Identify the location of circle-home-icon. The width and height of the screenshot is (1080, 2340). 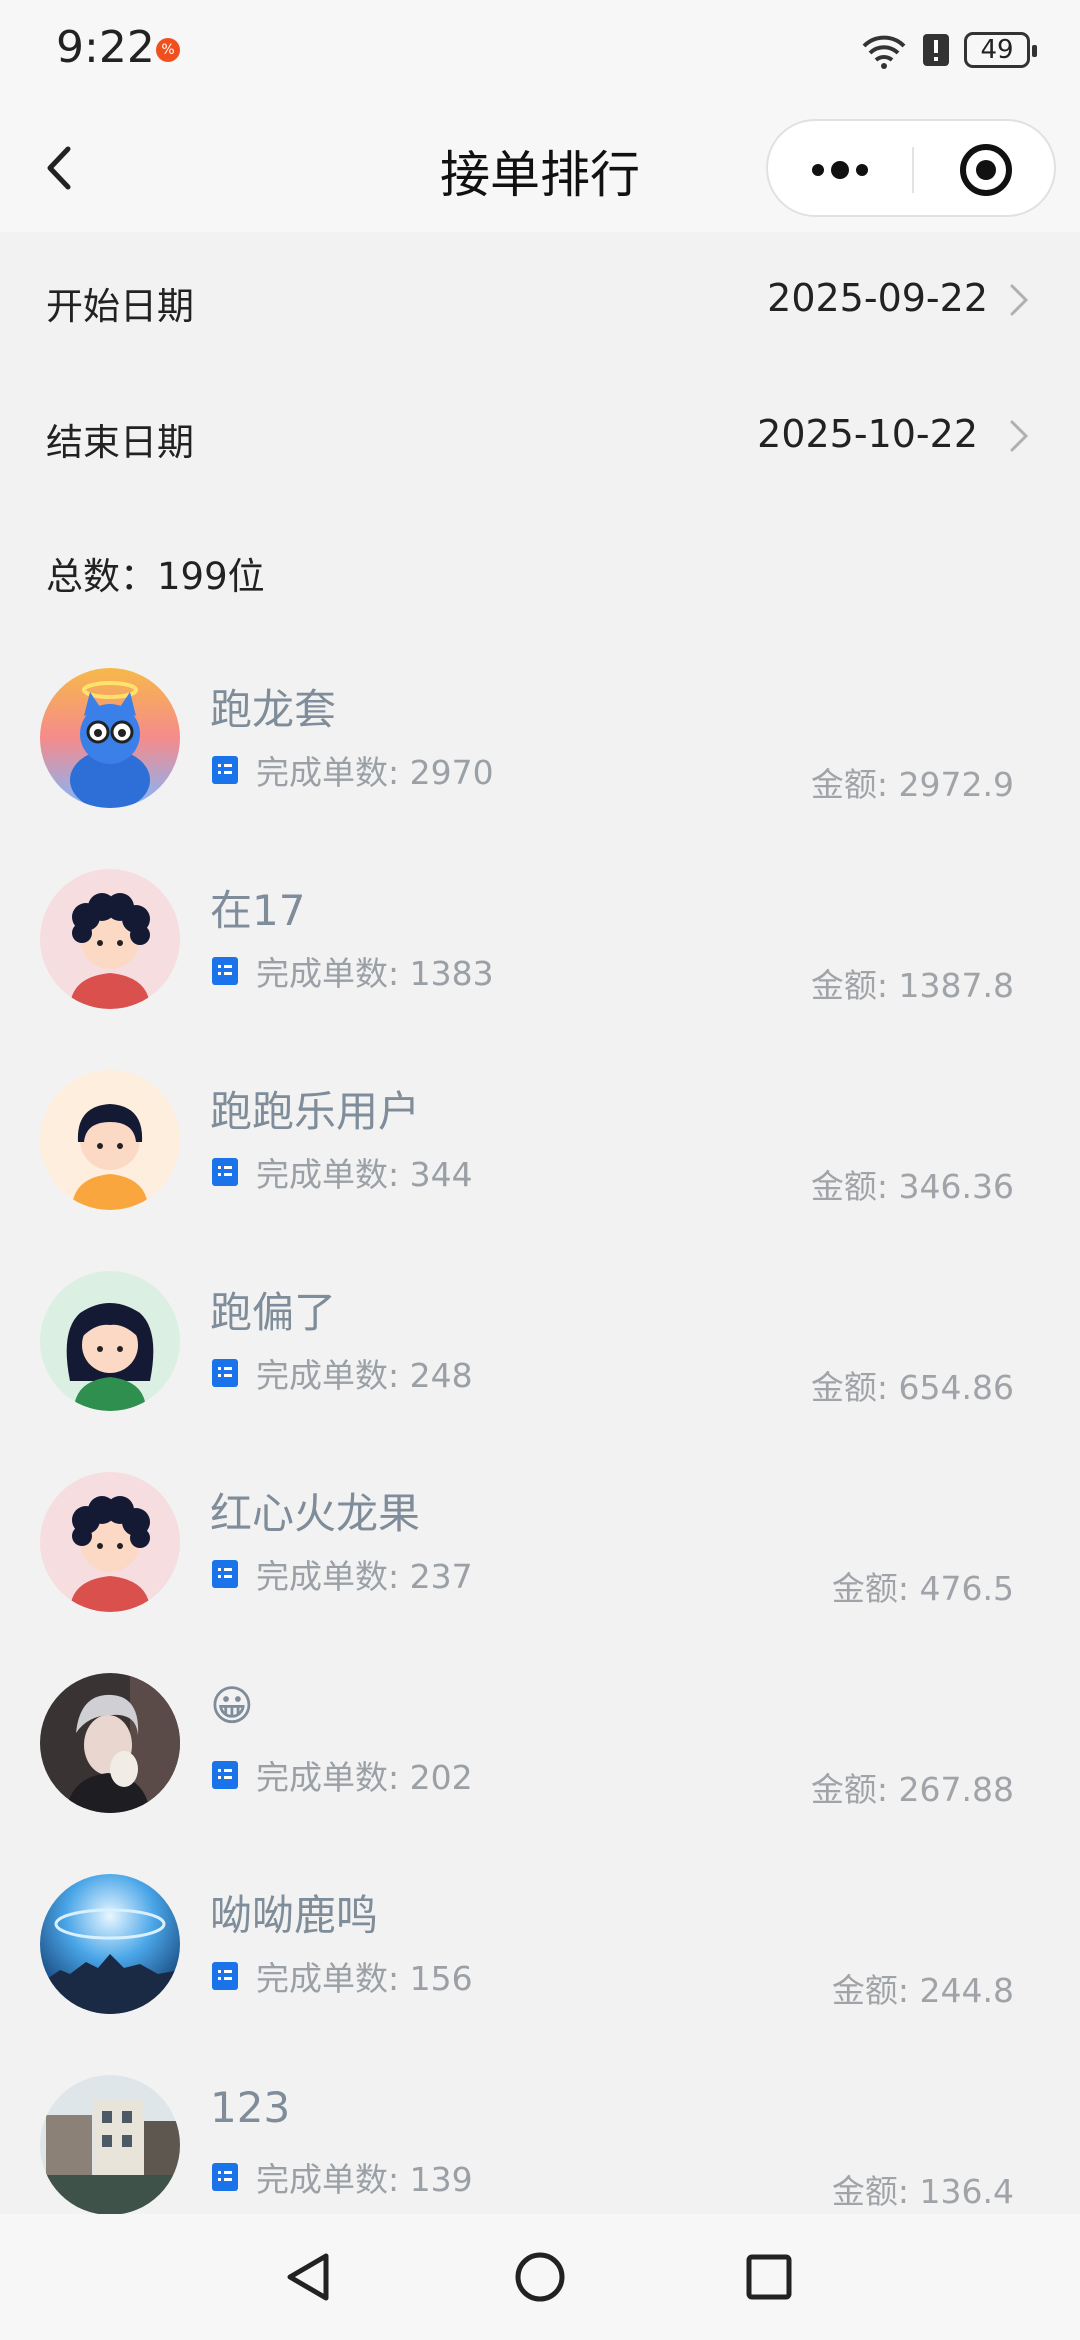
(540, 2277).